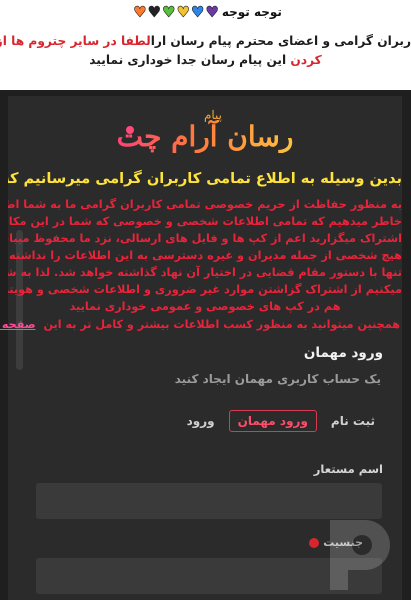  I want to click on notice-line-2: کردن این پیام رسان جدا خوداری نمایید, so click(205, 60).